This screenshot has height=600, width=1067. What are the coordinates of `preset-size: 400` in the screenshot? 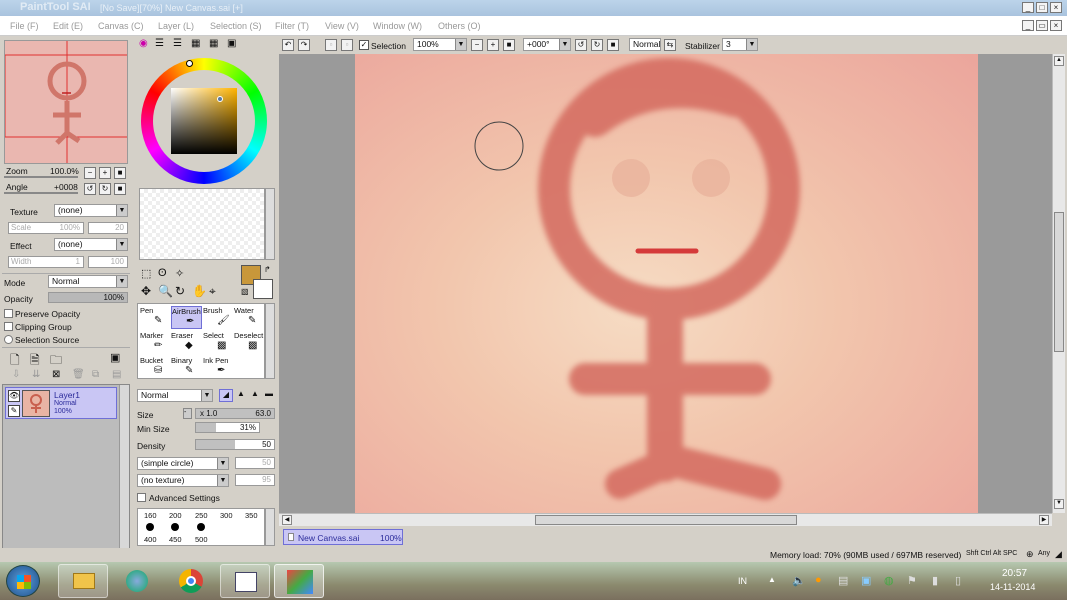 It's located at (150, 539).